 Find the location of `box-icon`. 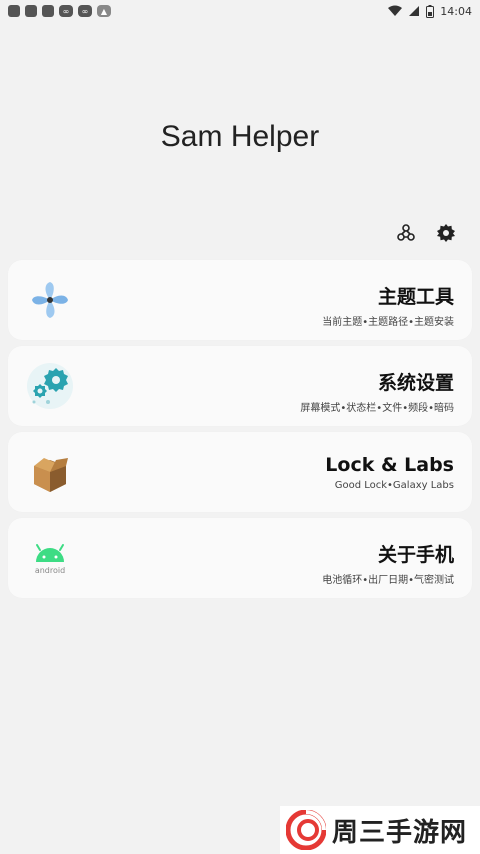

box-icon is located at coordinates (51, 475).